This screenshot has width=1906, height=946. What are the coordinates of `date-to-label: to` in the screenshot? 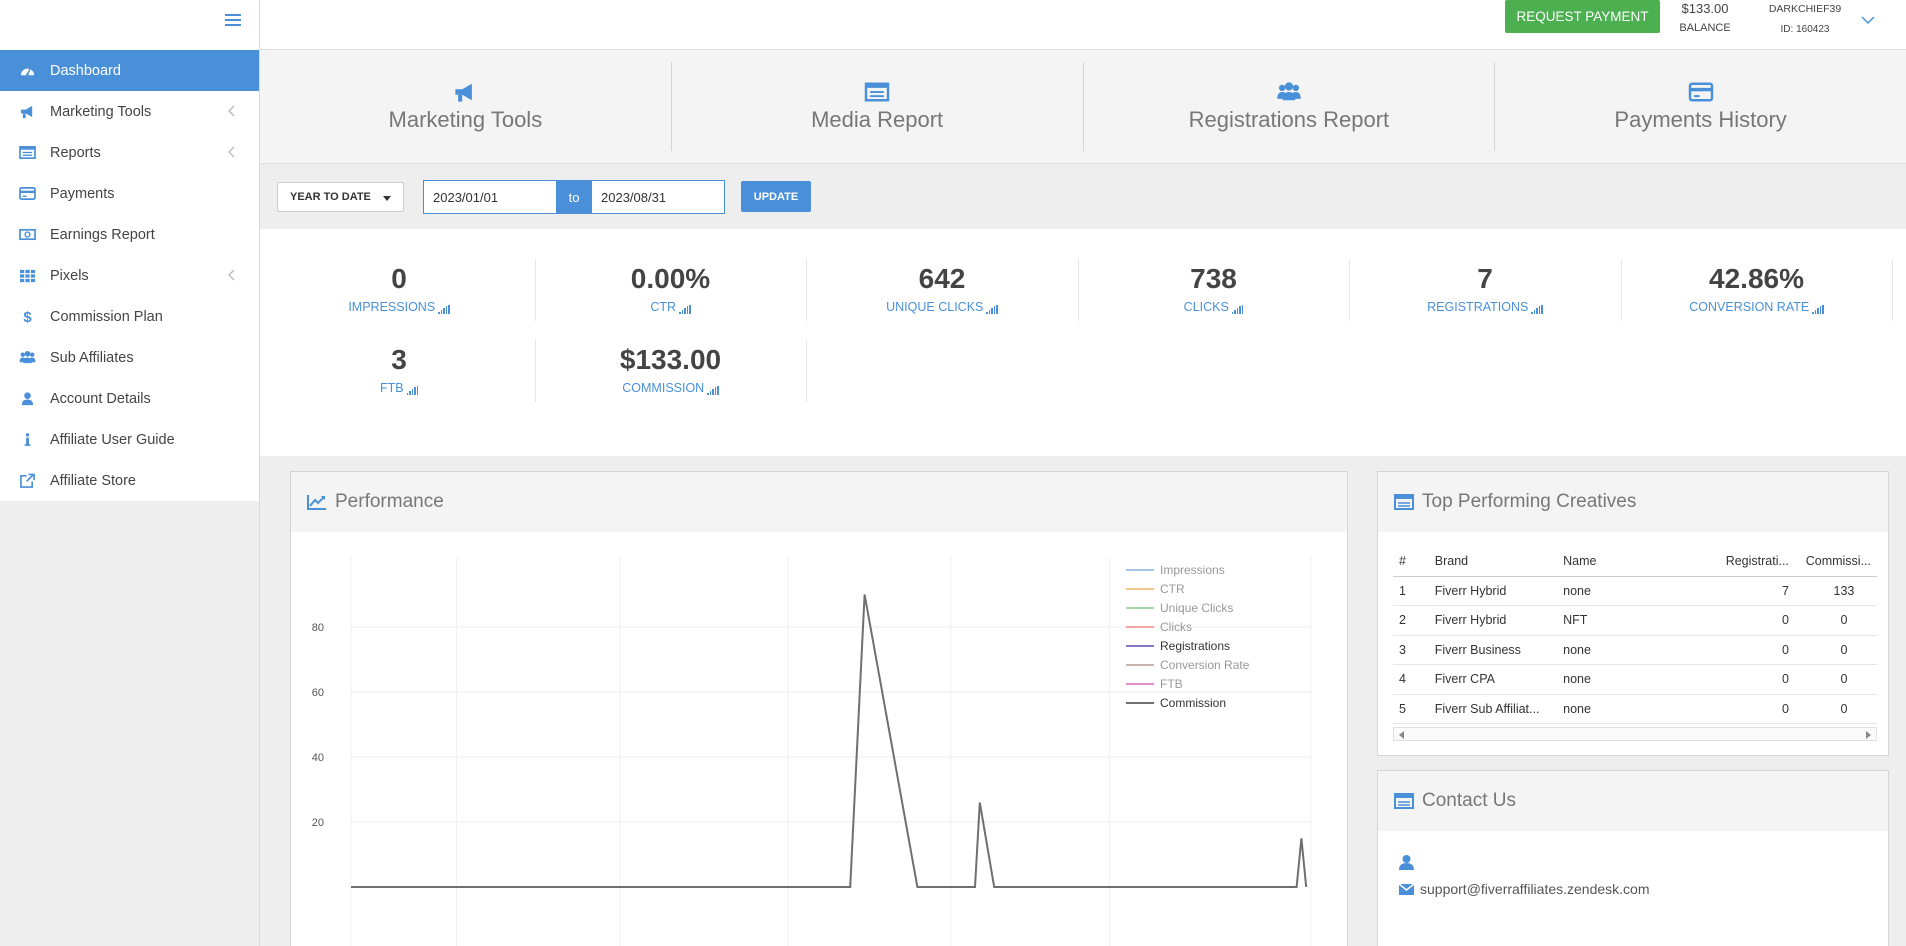 It's located at (574, 197).